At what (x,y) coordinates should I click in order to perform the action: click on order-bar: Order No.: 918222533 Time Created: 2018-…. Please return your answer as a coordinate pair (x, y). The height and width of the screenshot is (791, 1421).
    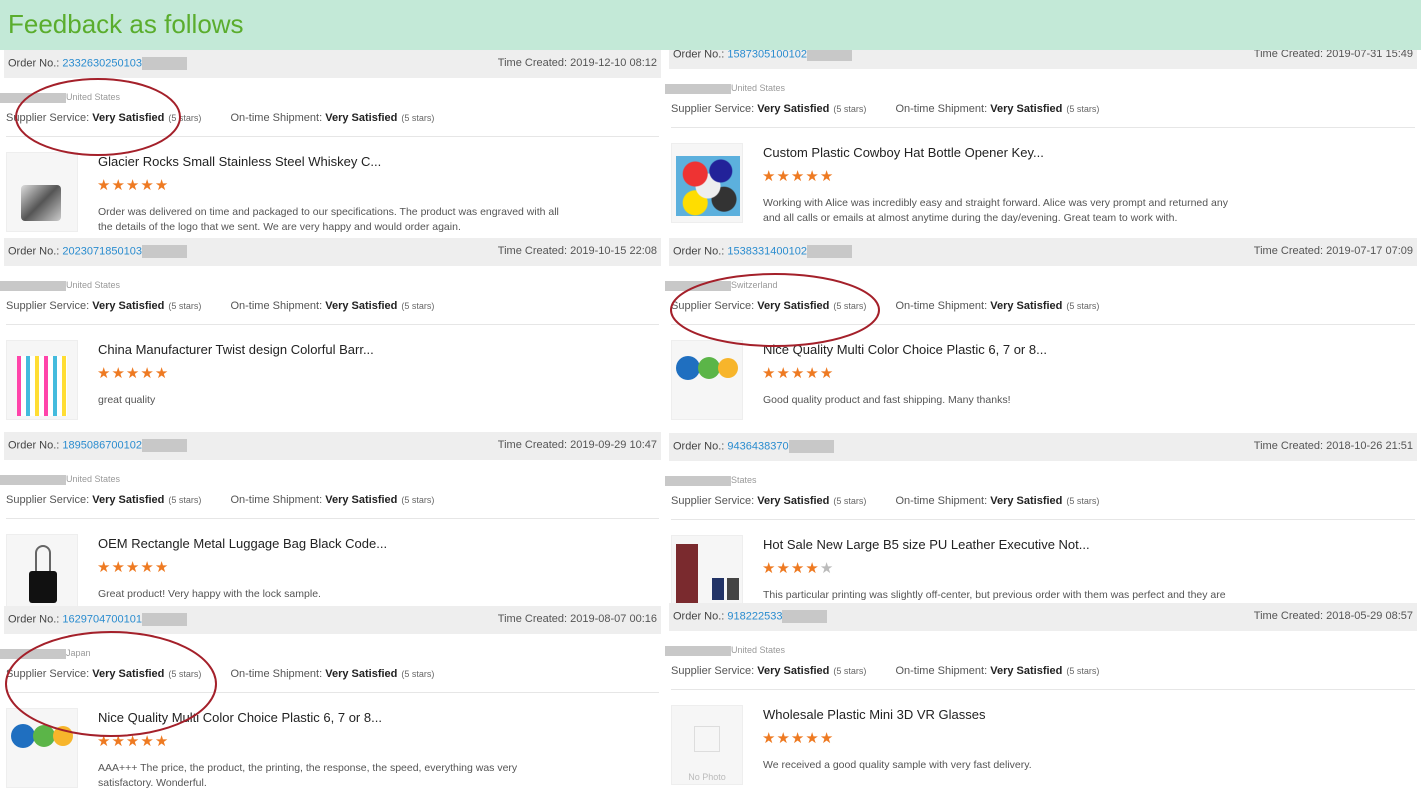
    Looking at the image, I should click on (1043, 617).